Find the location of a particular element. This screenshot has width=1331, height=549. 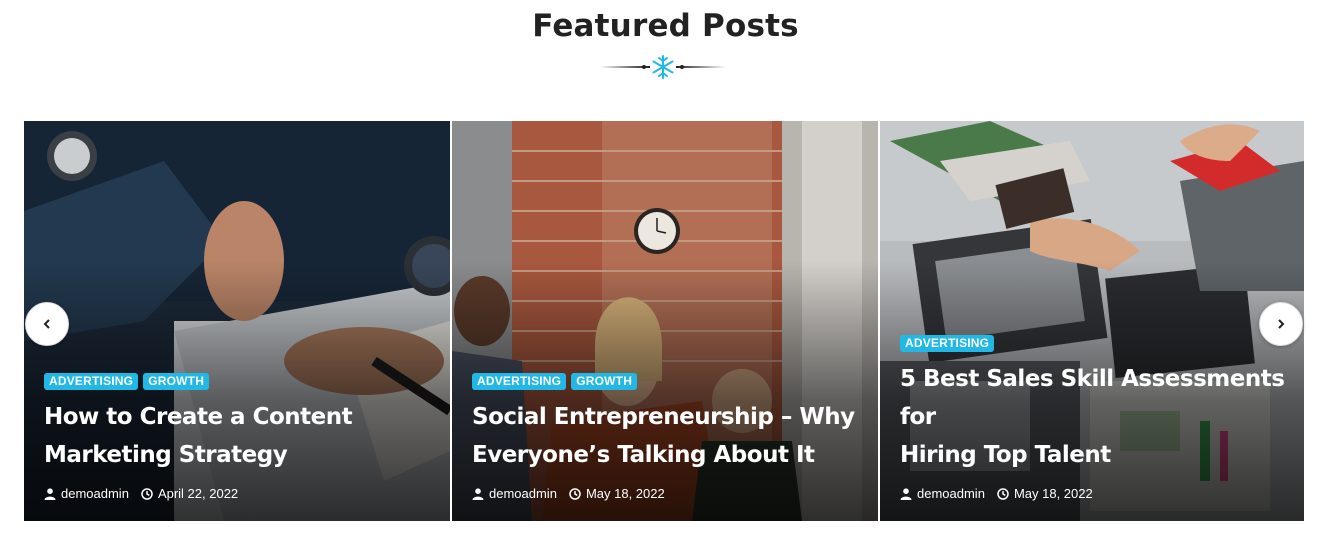

post-date: April 22, 2022 is located at coordinates (189, 493).